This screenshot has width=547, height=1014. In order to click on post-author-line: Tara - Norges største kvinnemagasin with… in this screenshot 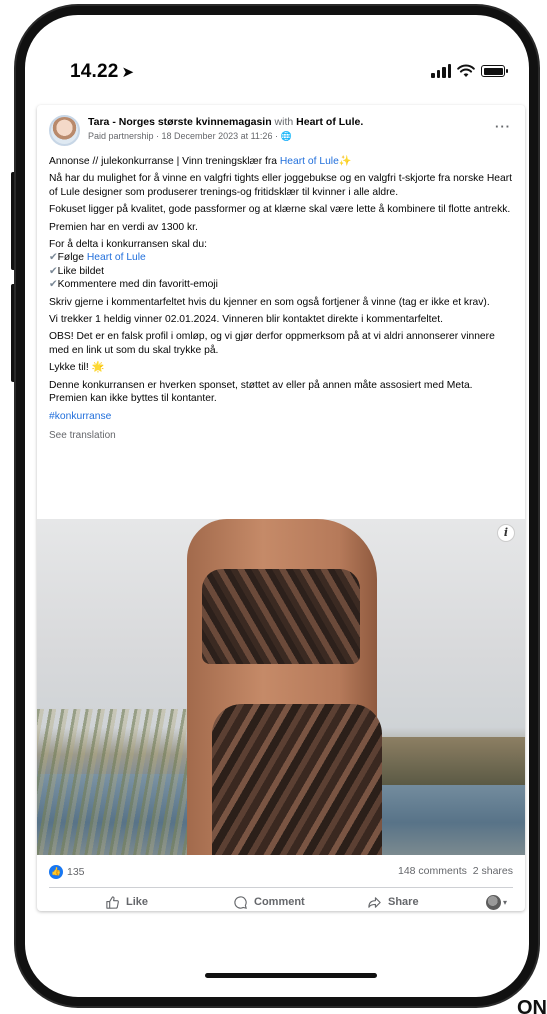, I will do `click(286, 122)`.